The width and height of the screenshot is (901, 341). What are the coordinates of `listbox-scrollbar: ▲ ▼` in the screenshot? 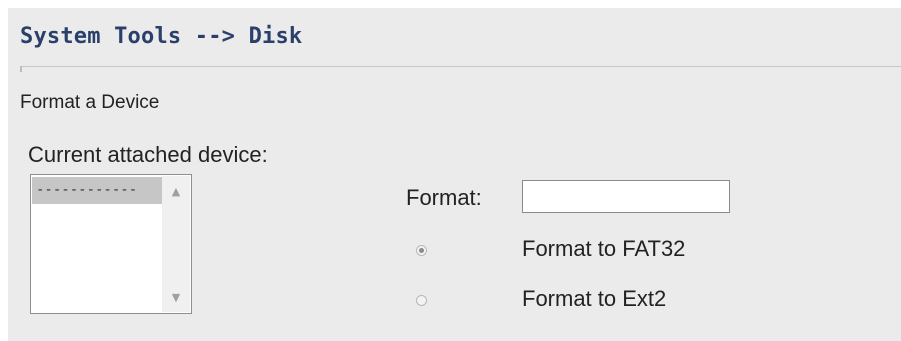 It's located at (176, 244).